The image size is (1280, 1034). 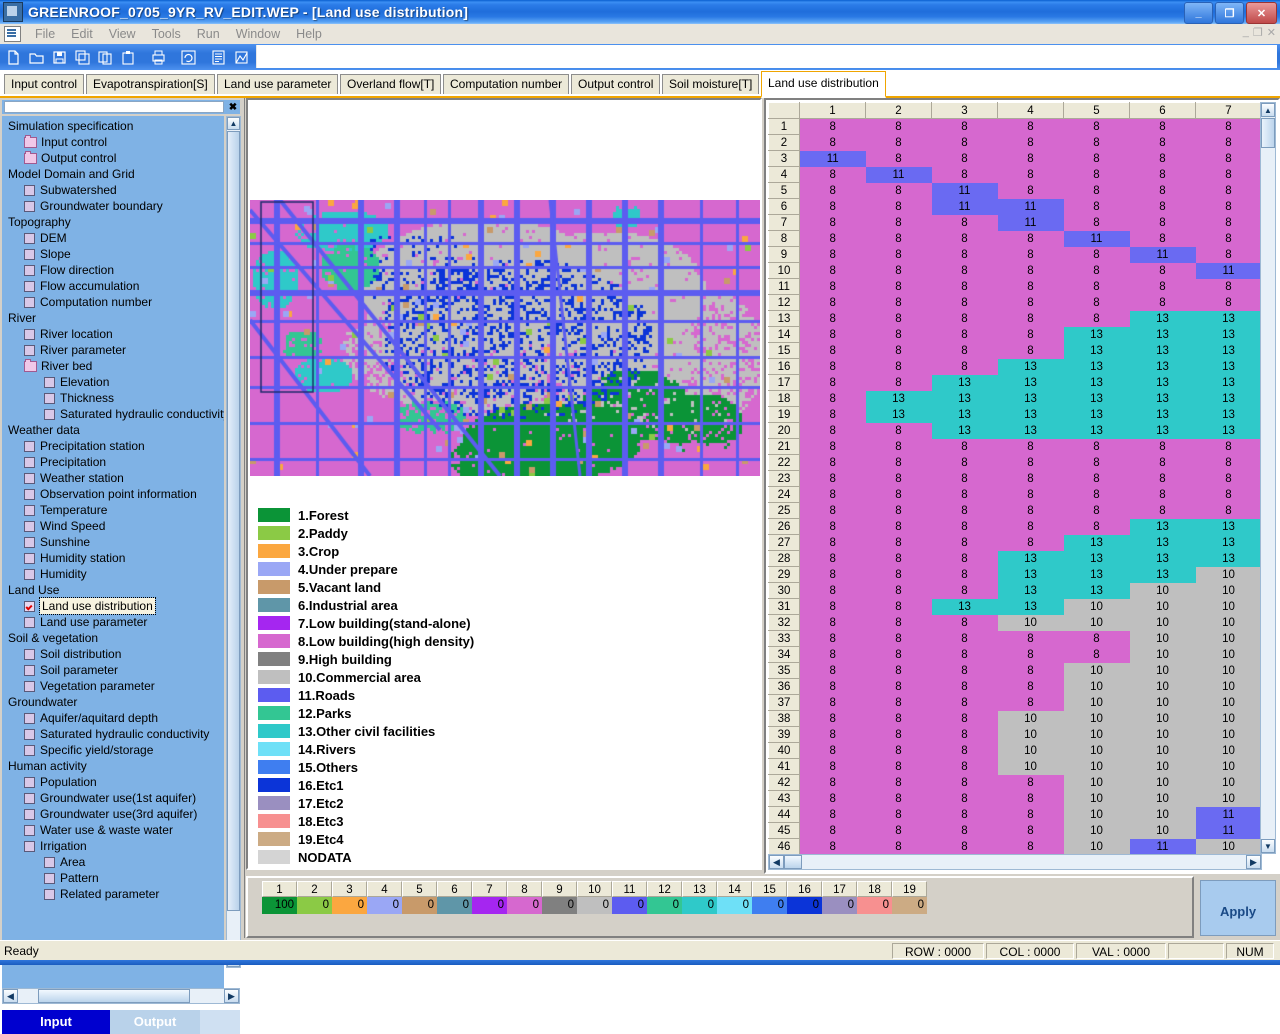 What do you see at coordinates (158, 57) in the screenshot?
I see `print-icon` at bounding box center [158, 57].